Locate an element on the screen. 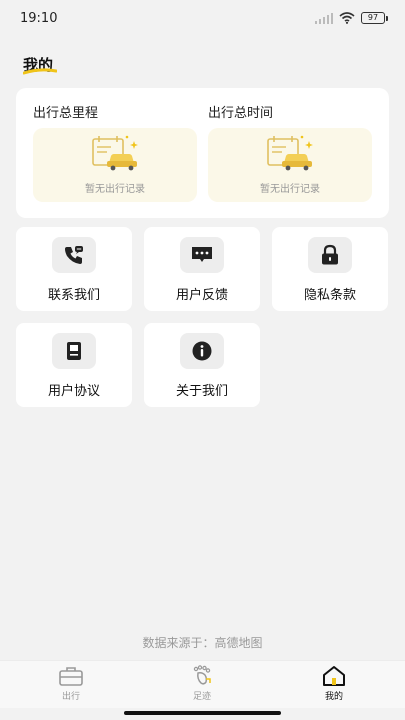 The image size is (405, 720). lock-icon is located at coordinates (330, 254).